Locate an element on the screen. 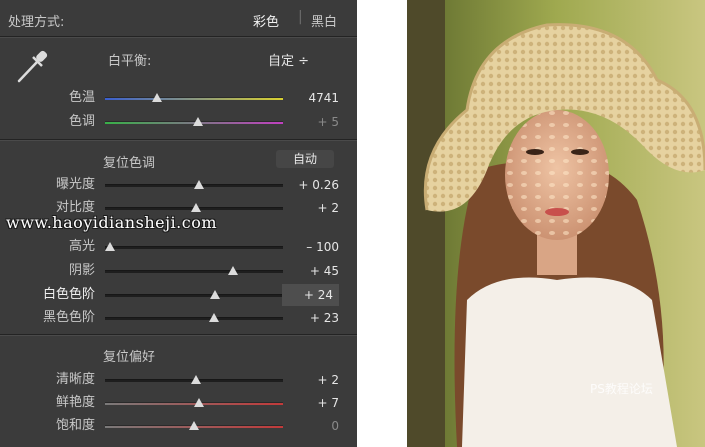 This screenshot has width=705, height=447. blacks-slider is located at coordinates (194, 317).